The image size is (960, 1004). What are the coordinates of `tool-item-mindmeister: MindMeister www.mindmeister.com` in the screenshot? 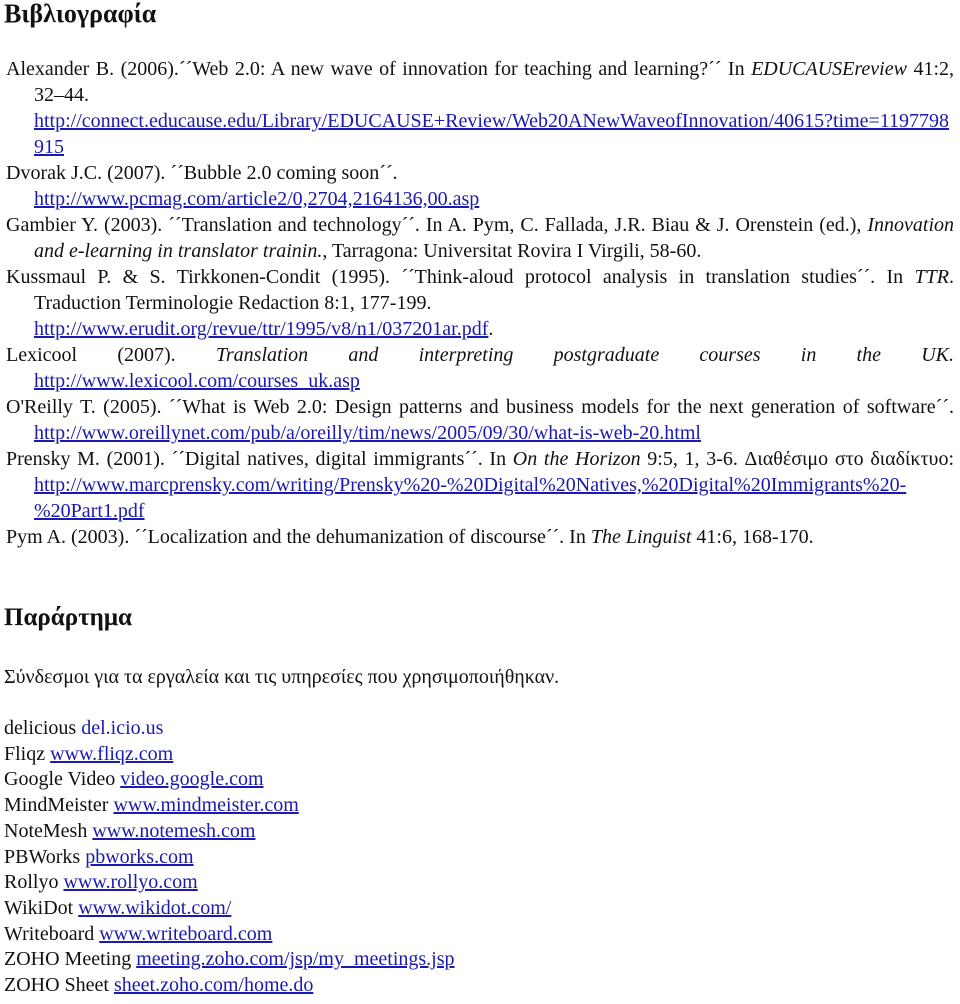 It's located at (229, 806).